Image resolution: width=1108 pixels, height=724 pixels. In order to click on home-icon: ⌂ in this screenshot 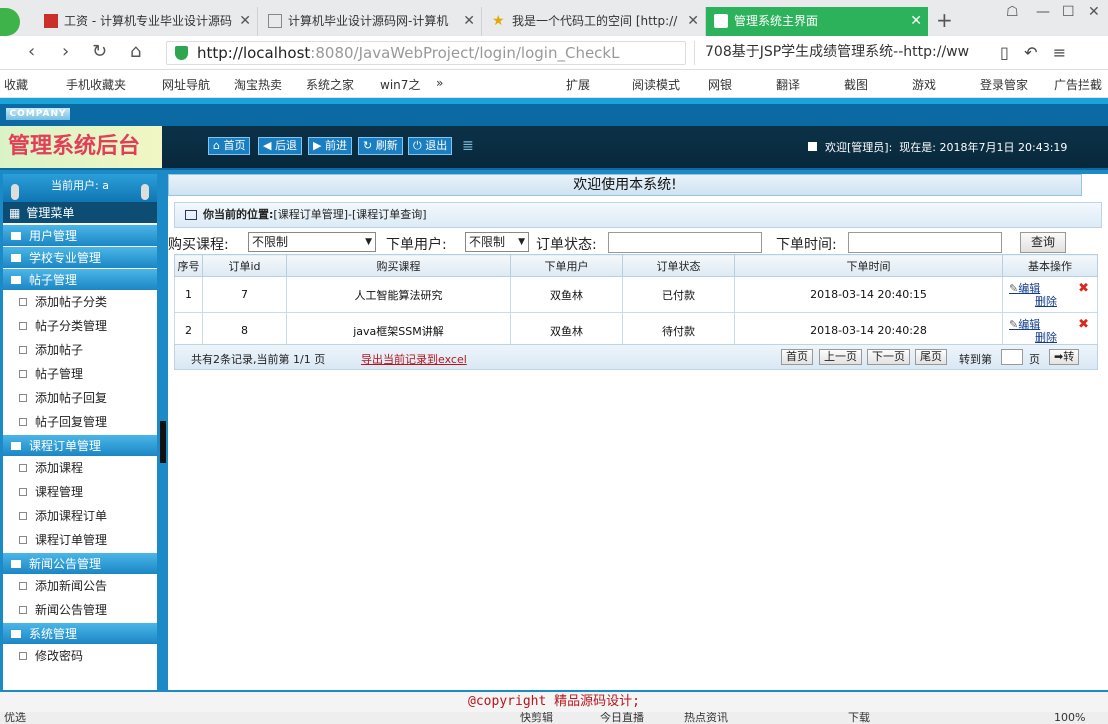, I will do `click(135, 51)`.